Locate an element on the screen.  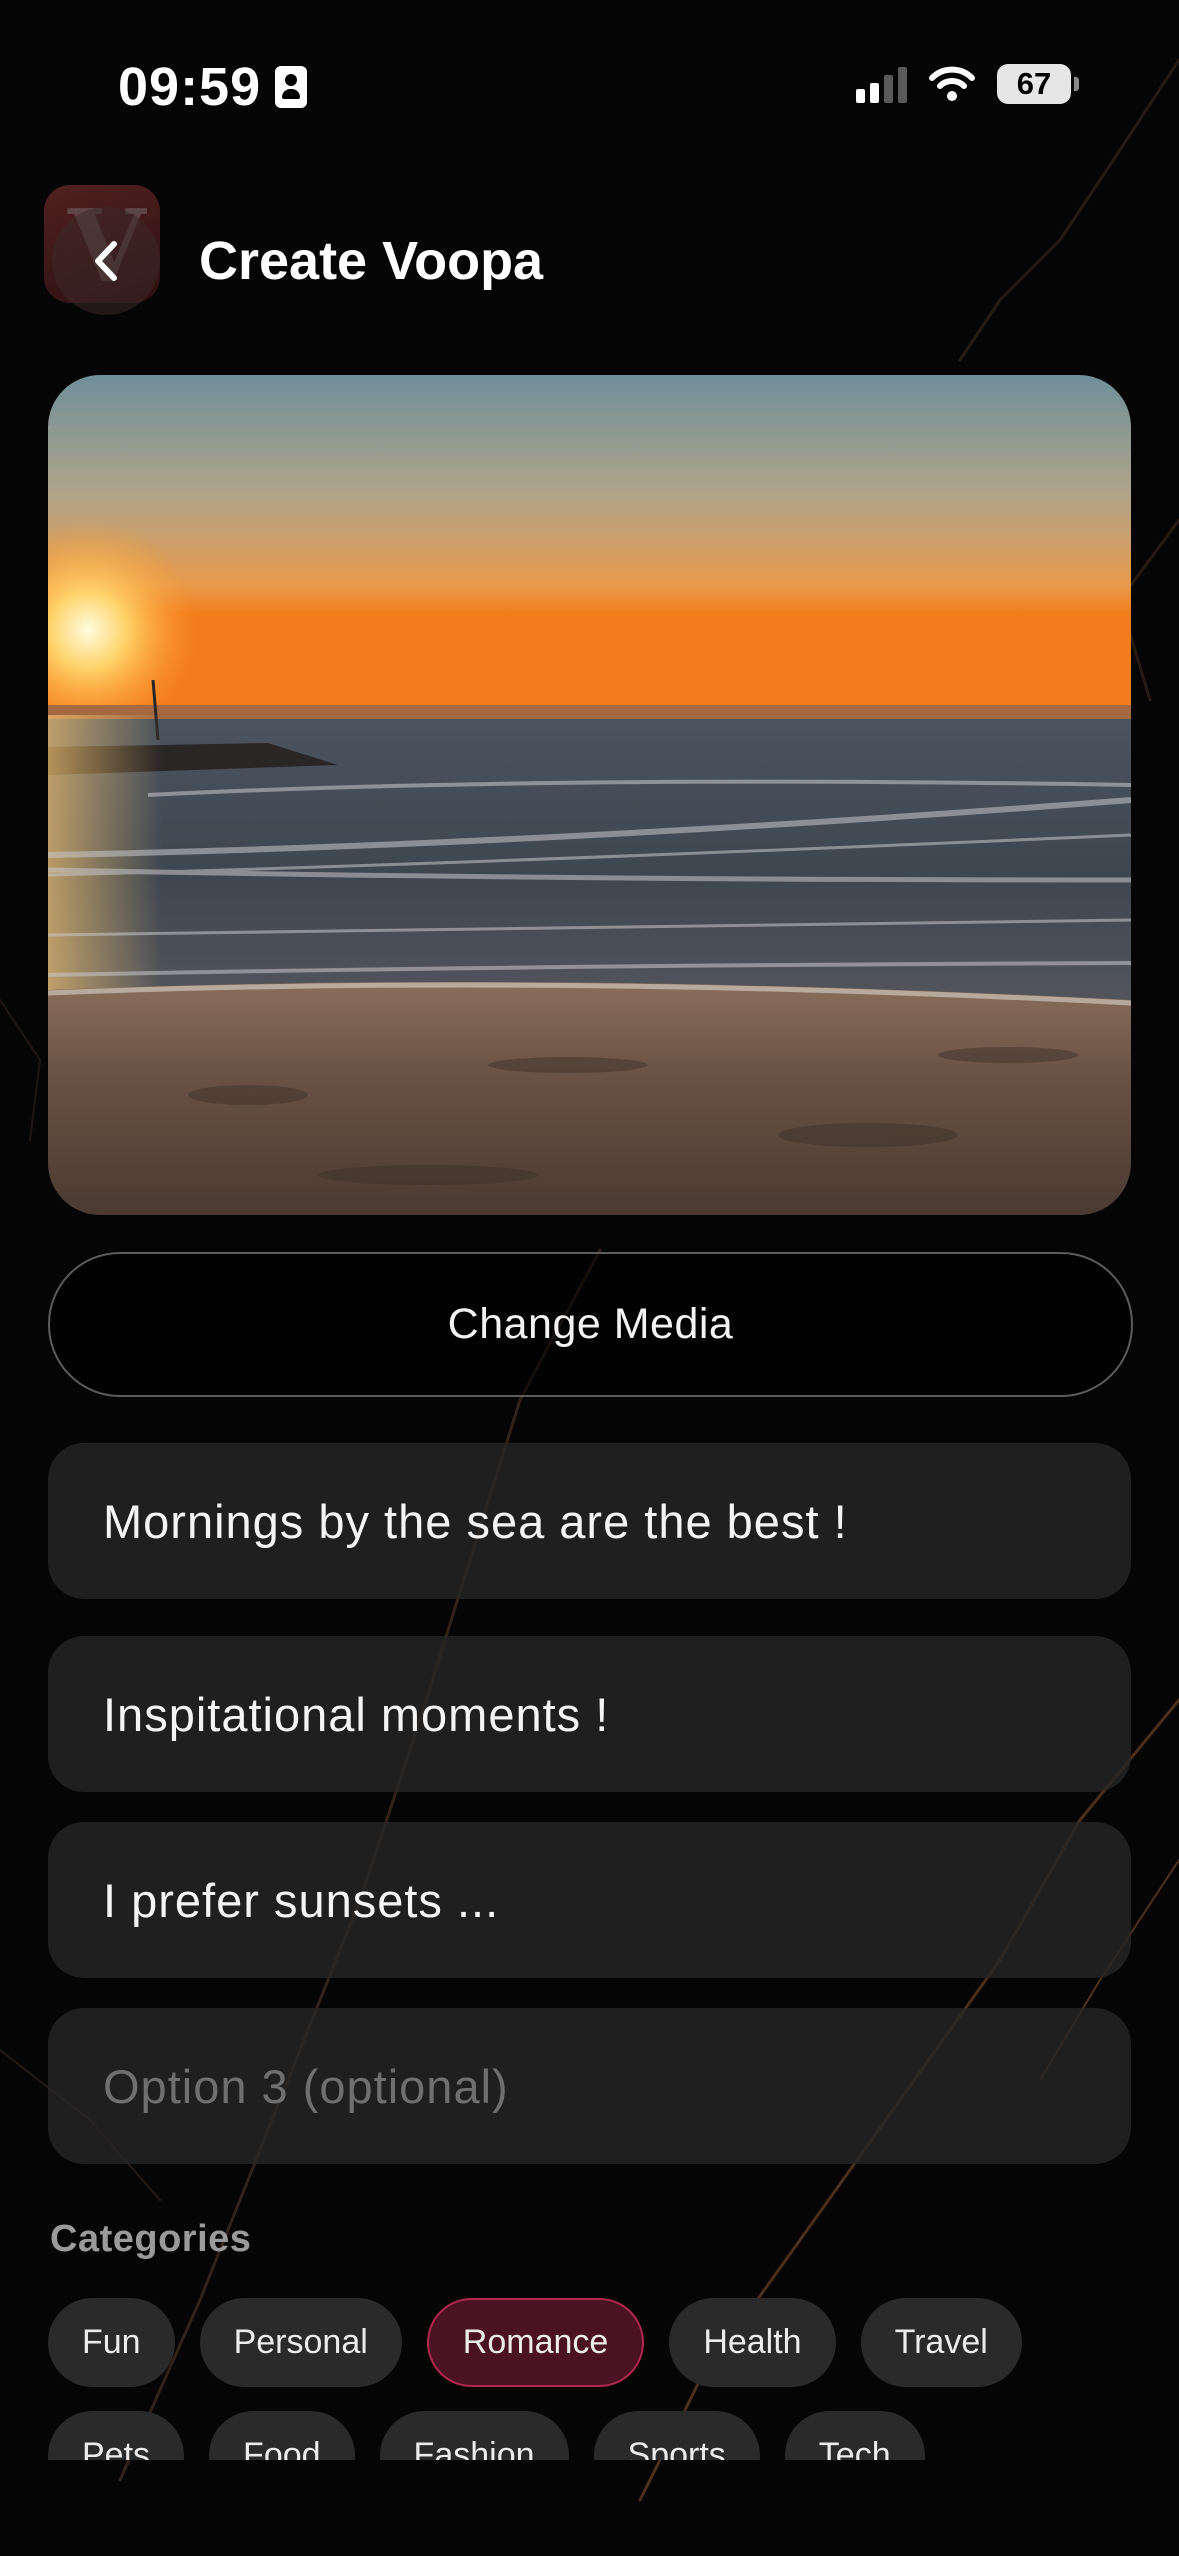
back-button is located at coordinates (106, 261).